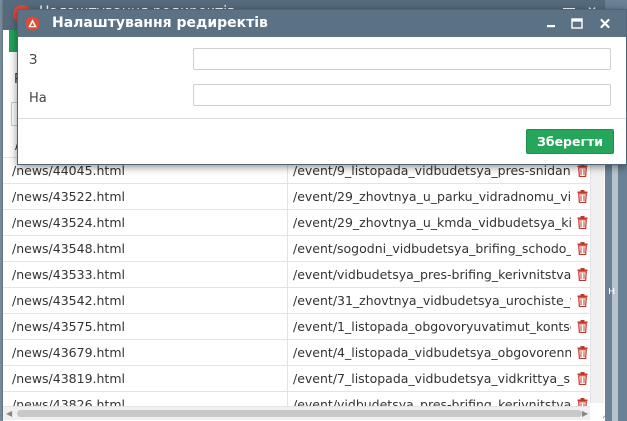 The width and height of the screenshot is (627, 421). Describe the element at coordinates (299, 413) in the screenshot. I see `horizontal-scroll-thumb` at that location.